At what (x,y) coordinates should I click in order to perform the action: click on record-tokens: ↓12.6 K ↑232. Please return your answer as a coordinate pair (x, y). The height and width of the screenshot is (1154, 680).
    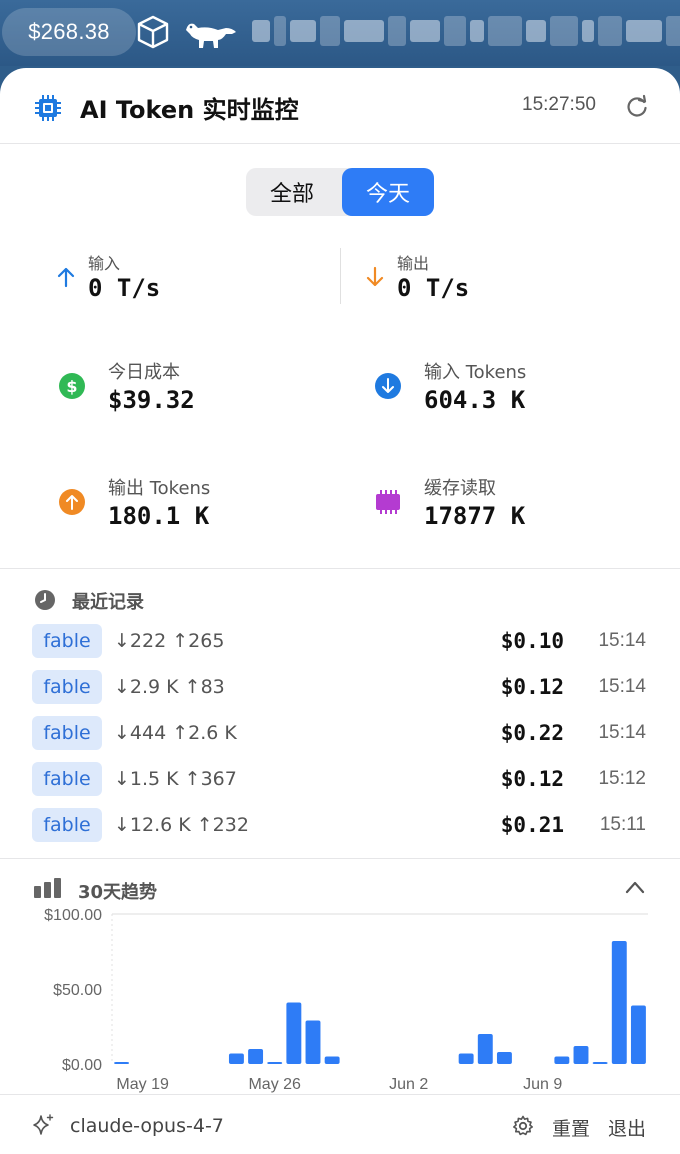
    Looking at the image, I should click on (181, 825).